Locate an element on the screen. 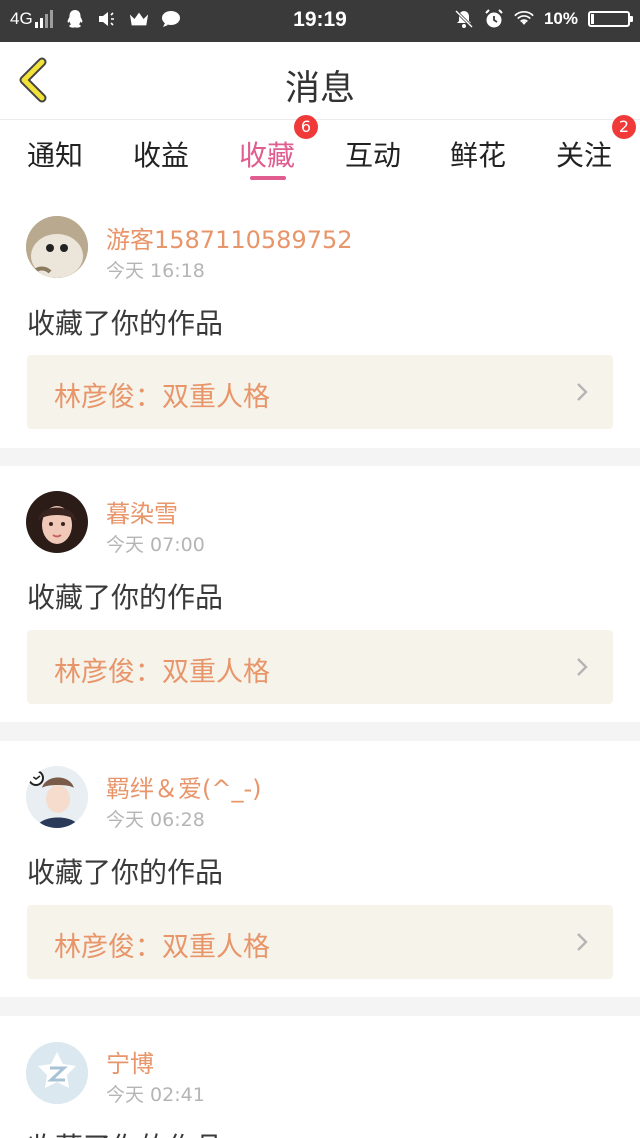 The height and width of the screenshot is (1138, 640). tab-notifications: 通知 is located at coordinates (55, 154).